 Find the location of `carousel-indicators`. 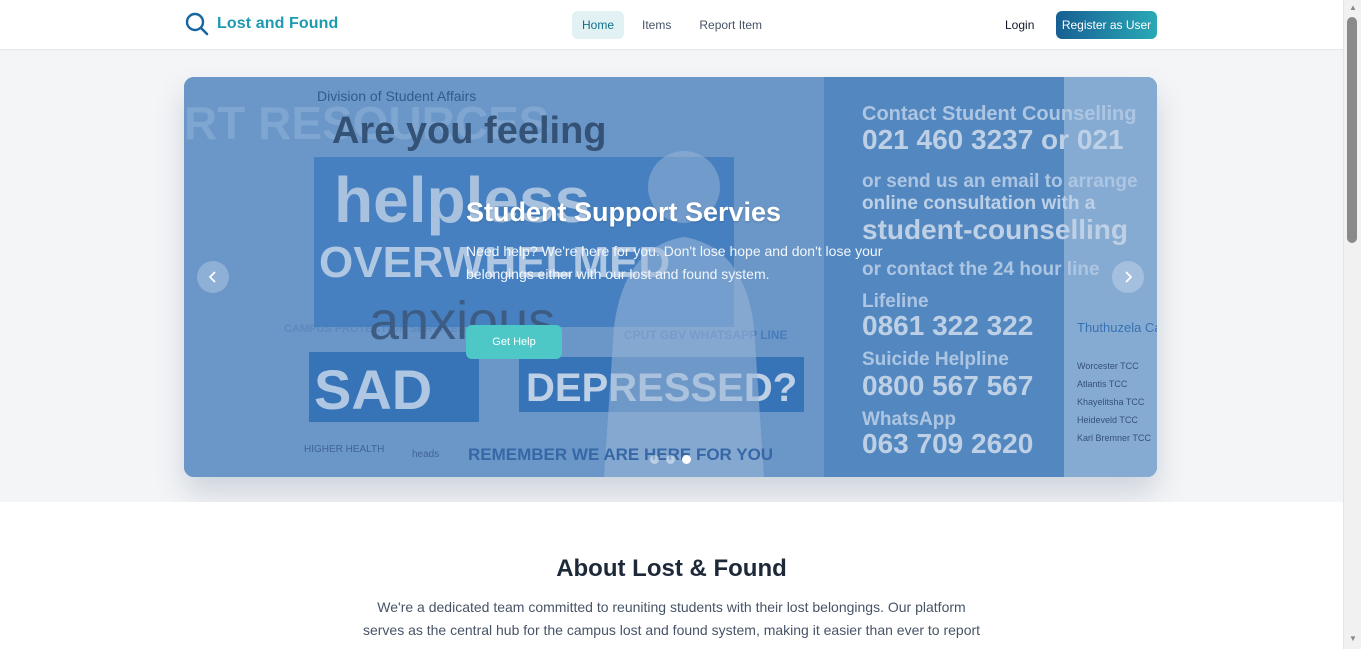

carousel-indicators is located at coordinates (670, 459).